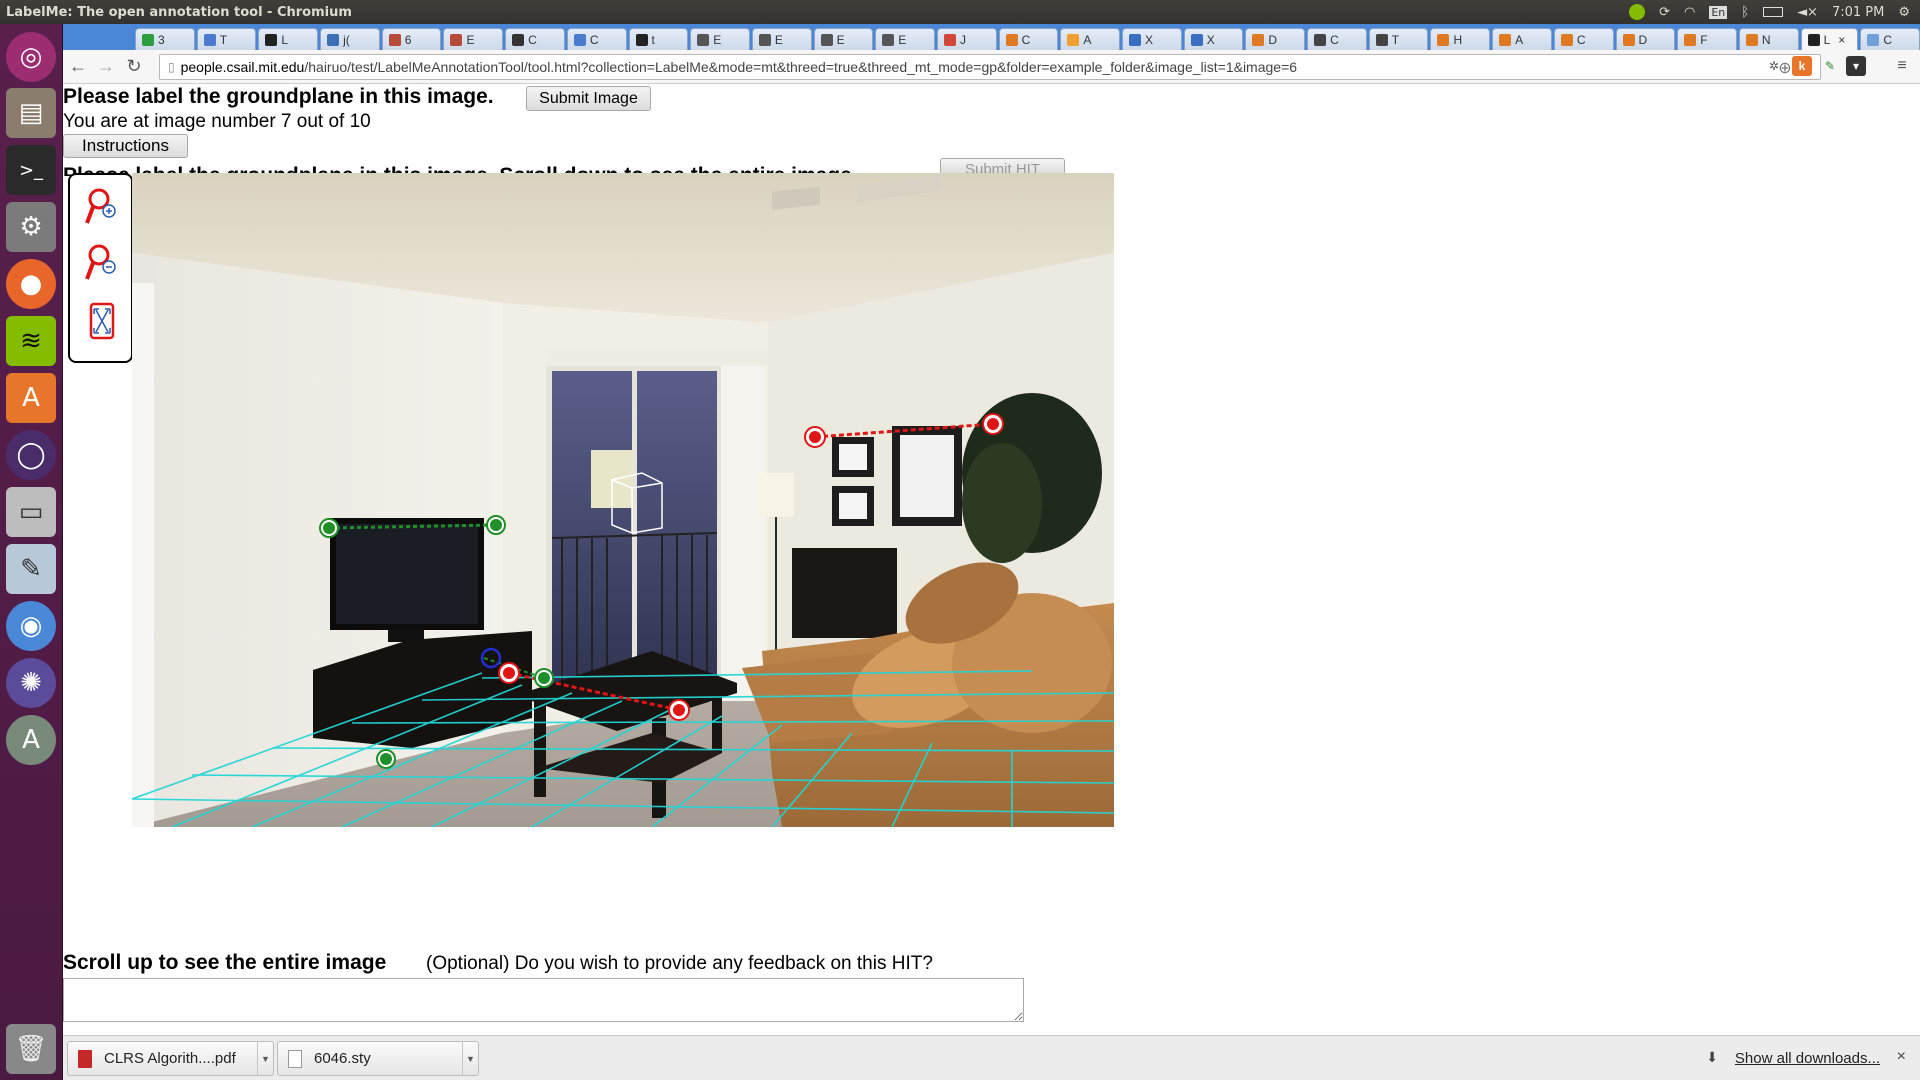  I want to click on bluetooth-icon: ᛒ, so click(1745, 12).